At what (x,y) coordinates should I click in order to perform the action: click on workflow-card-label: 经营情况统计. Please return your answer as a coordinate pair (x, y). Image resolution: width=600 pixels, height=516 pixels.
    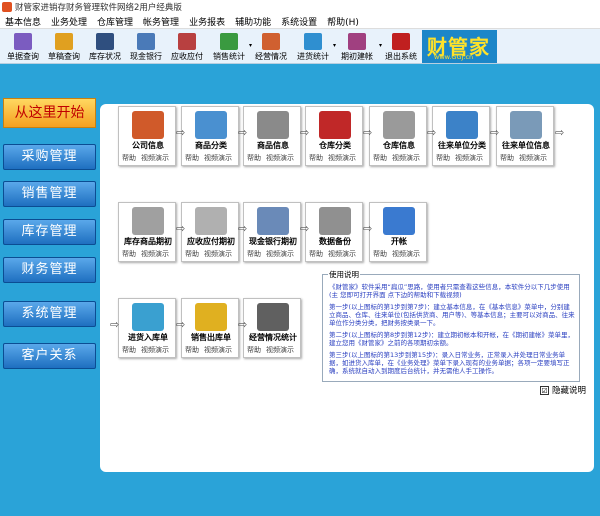
    Looking at the image, I should click on (273, 337).